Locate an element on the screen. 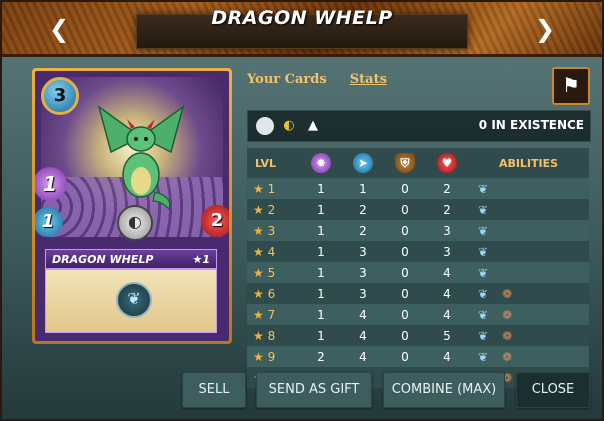 The image size is (604, 421). card-level: ★1 is located at coordinates (201, 259).